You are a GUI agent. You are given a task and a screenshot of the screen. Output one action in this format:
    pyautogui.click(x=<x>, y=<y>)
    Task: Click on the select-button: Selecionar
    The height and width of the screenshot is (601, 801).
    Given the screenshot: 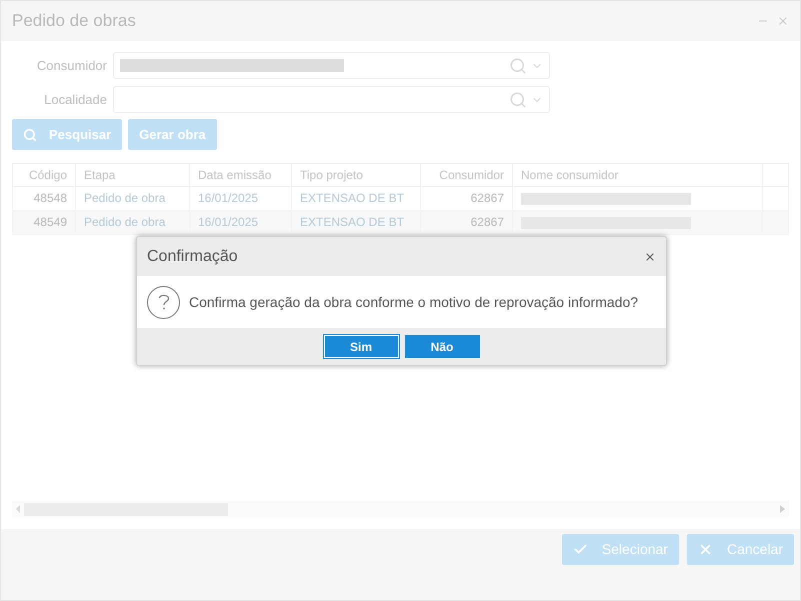 What is the action you would take?
    pyautogui.click(x=620, y=549)
    